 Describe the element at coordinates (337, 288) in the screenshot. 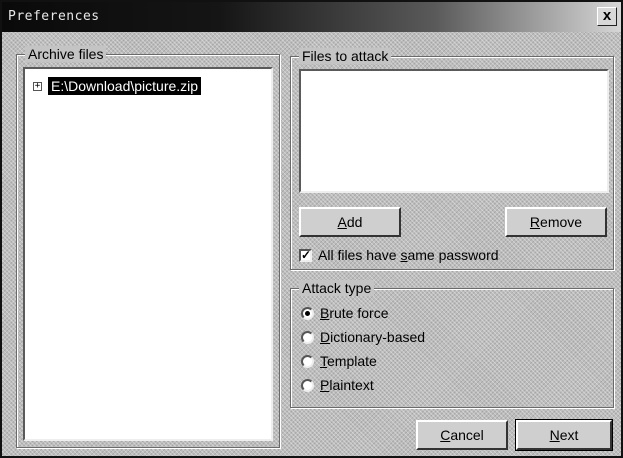

I see `attack-type-label: Attack type` at that location.